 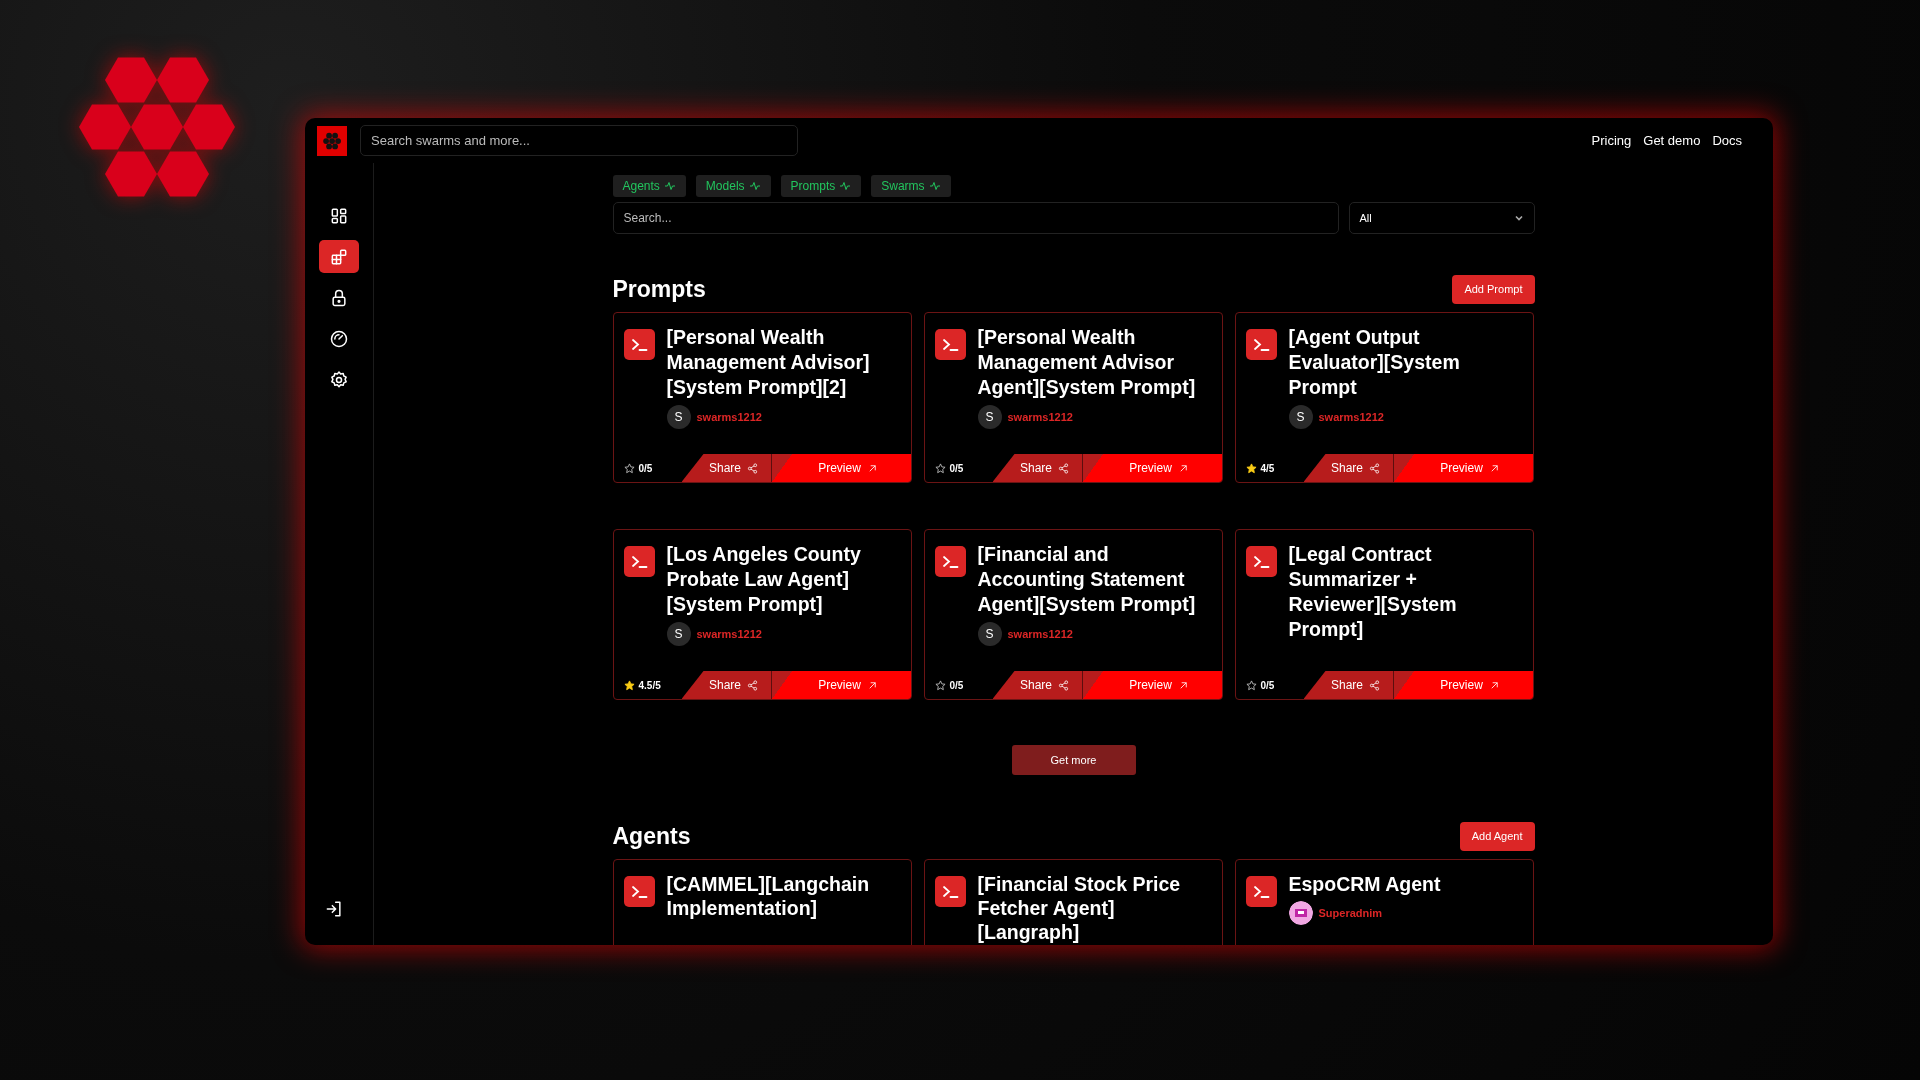 I want to click on chevron-icon, so click(x=1518, y=218).